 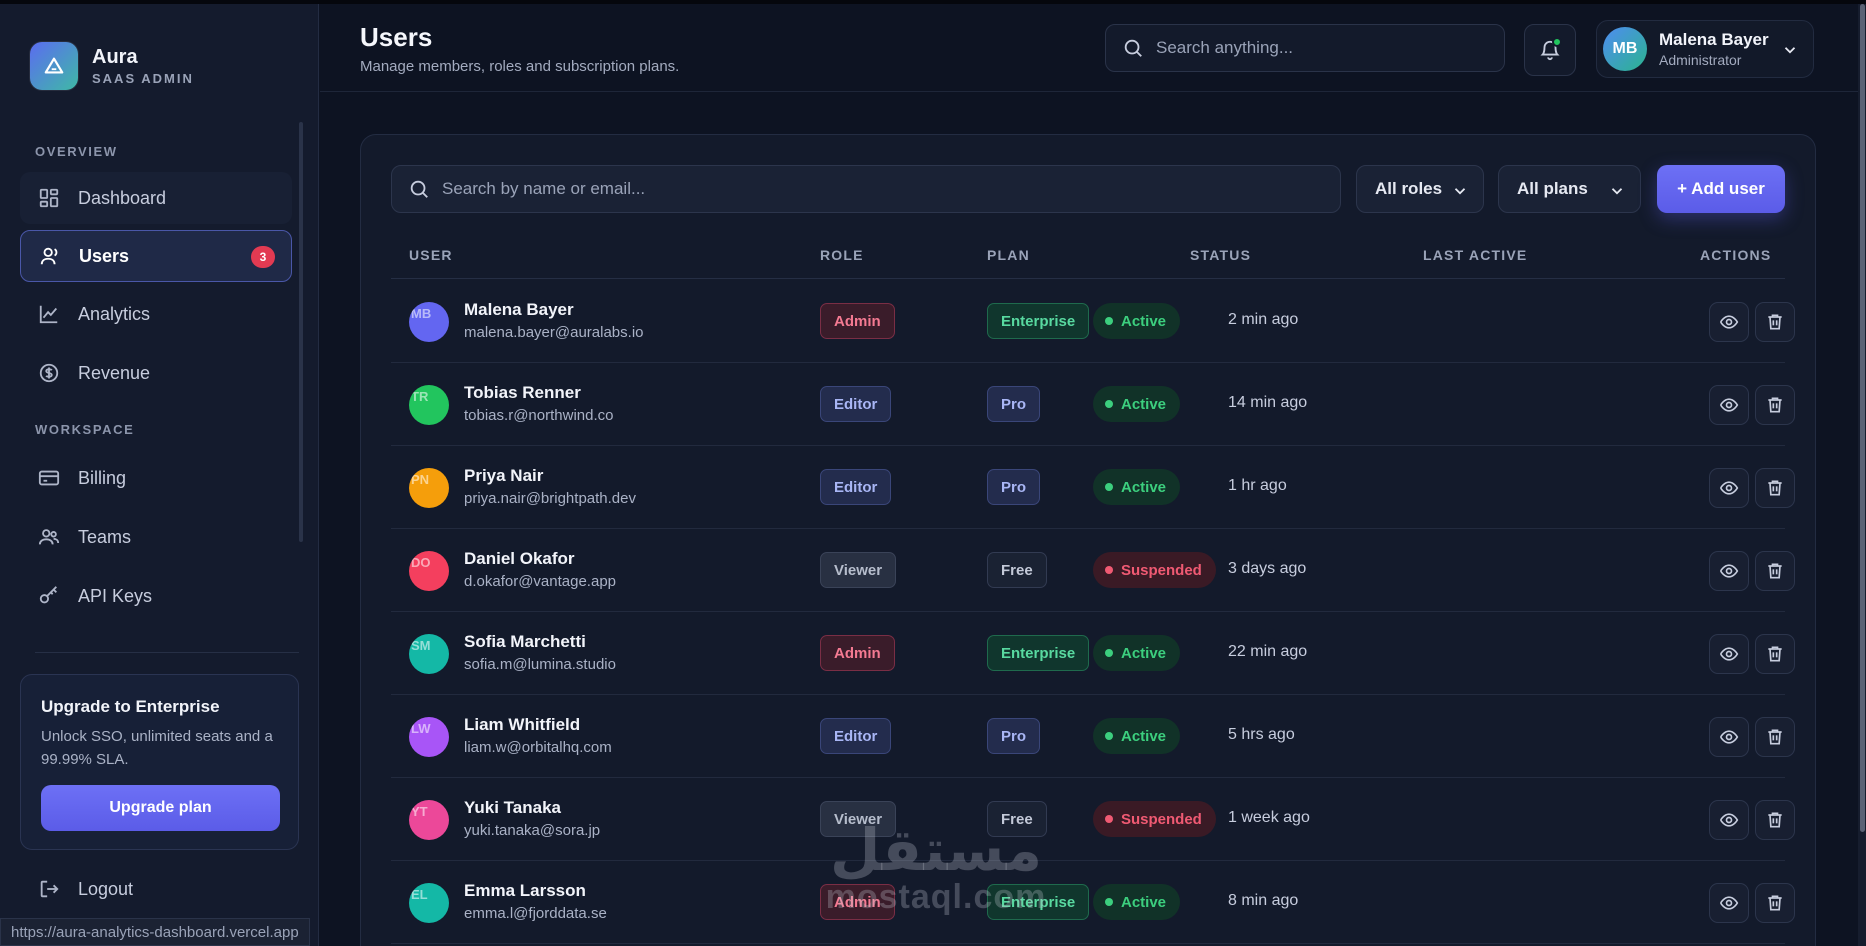 I want to click on page-scrollbar-thumb, so click(x=1862, y=418).